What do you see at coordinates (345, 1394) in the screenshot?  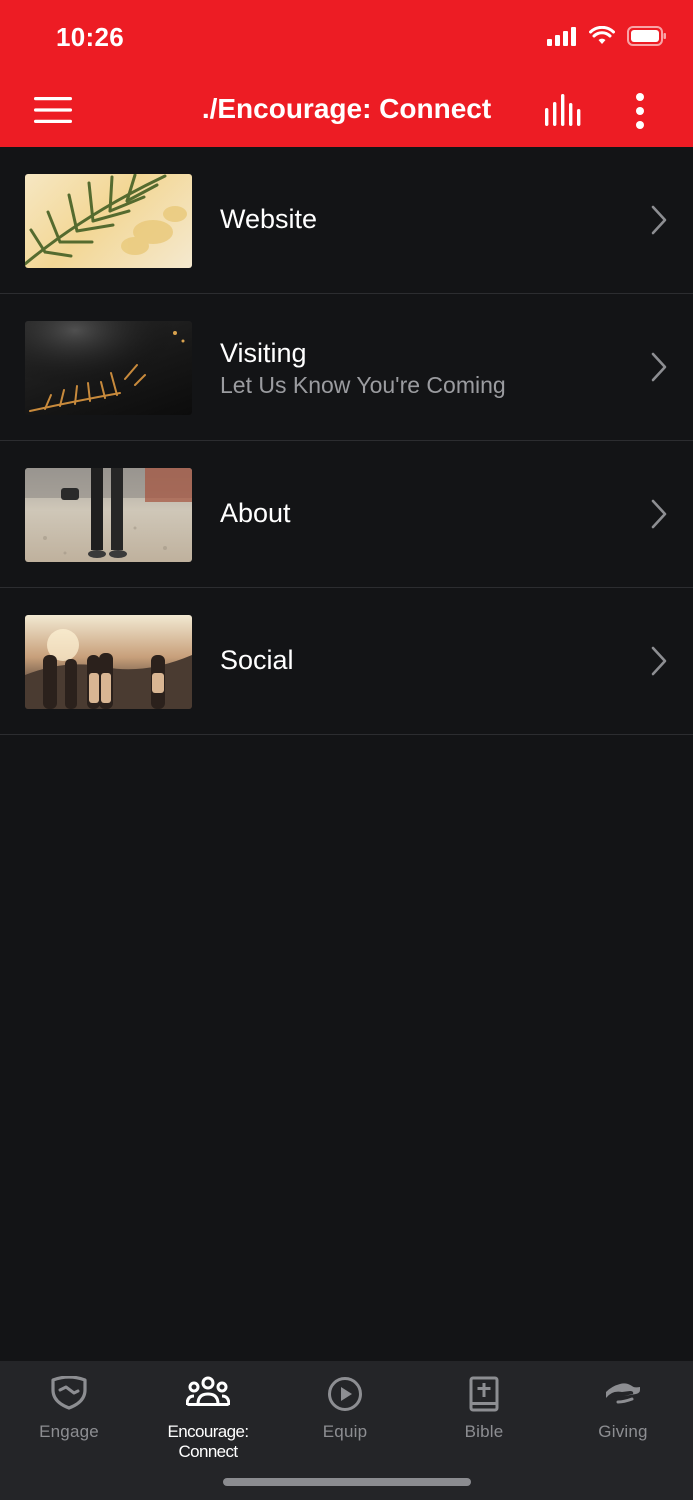 I see `play-circle-icon` at bounding box center [345, 1394].